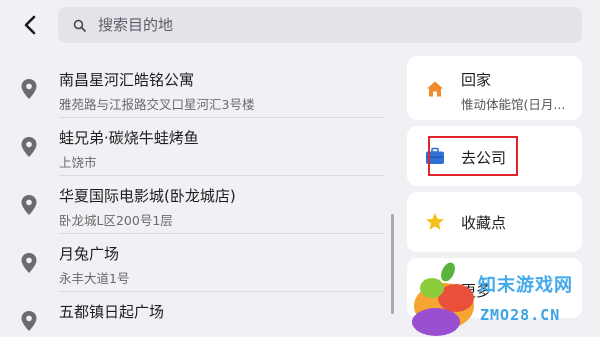 The height and width of the screenshot is (337, 600). Describe the element at coordinates (392, 264) in the screenshot. I see `scrollbar` at that location.